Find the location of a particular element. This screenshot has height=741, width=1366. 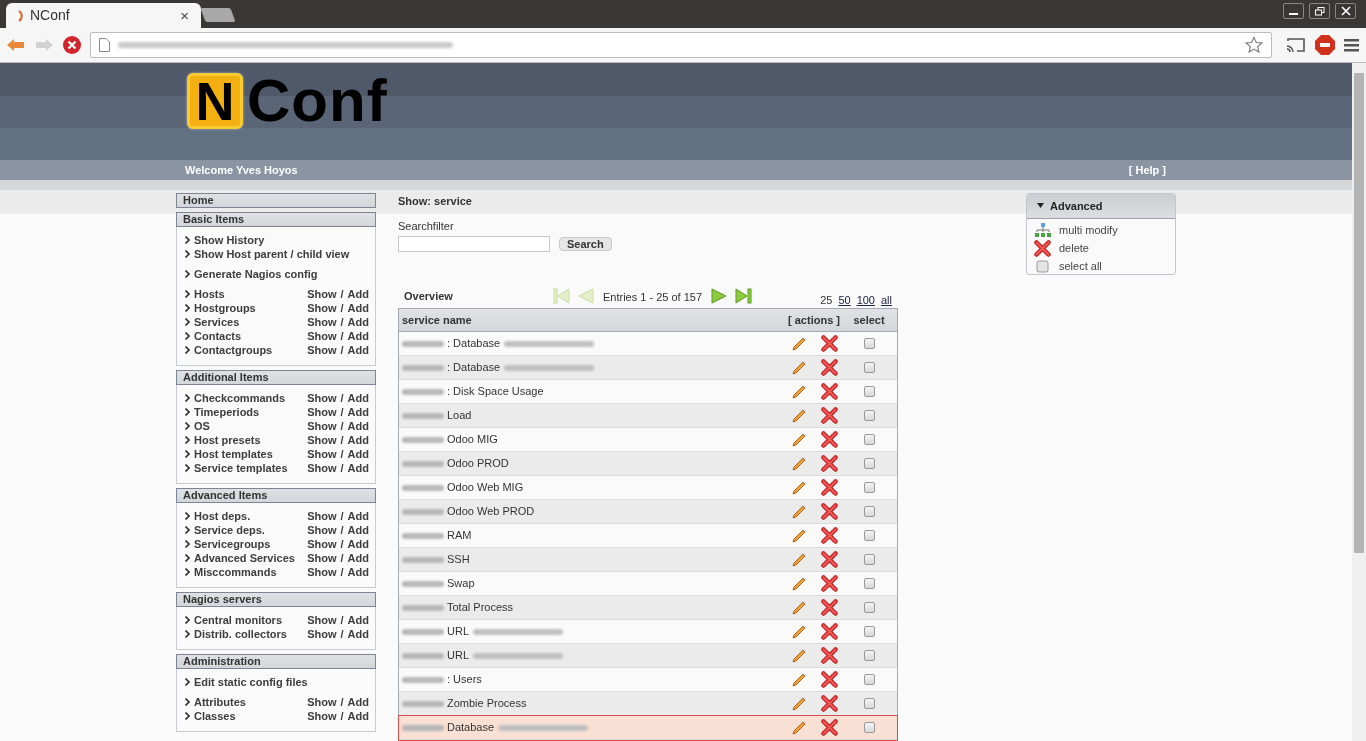

minimize-button is located at coordinates (1293, 11).